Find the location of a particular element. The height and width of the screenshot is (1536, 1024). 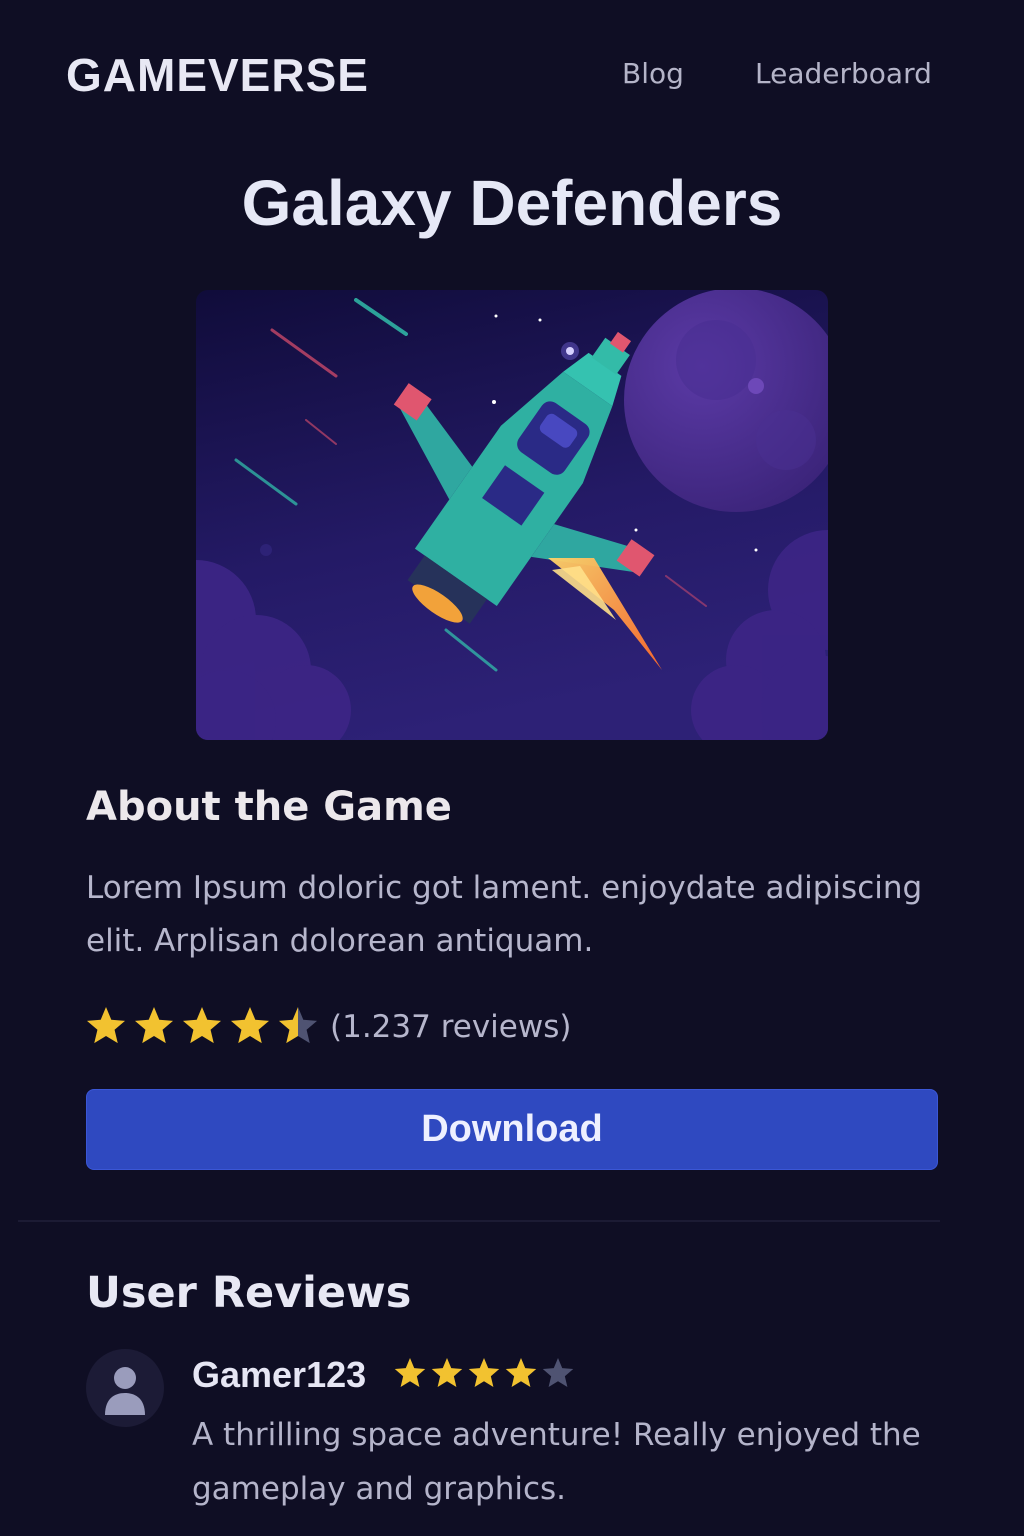

rating-stars is located at coordinates (202, 1025).